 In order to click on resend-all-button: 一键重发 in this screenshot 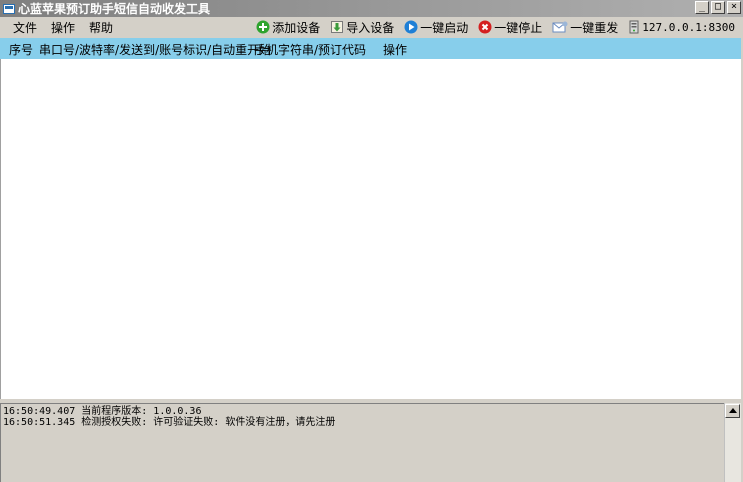, I will do `click(585, 27)`.